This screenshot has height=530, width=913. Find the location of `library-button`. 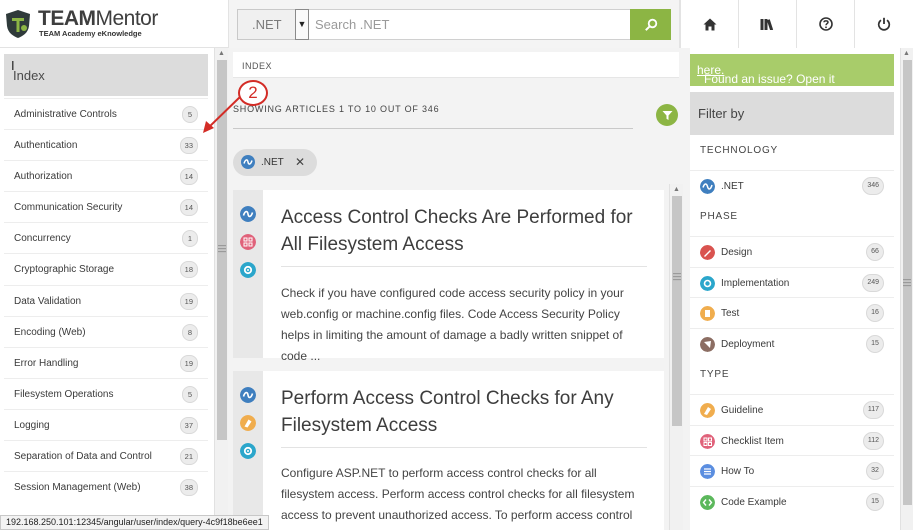

library-button is located at coordinates (767, 24).